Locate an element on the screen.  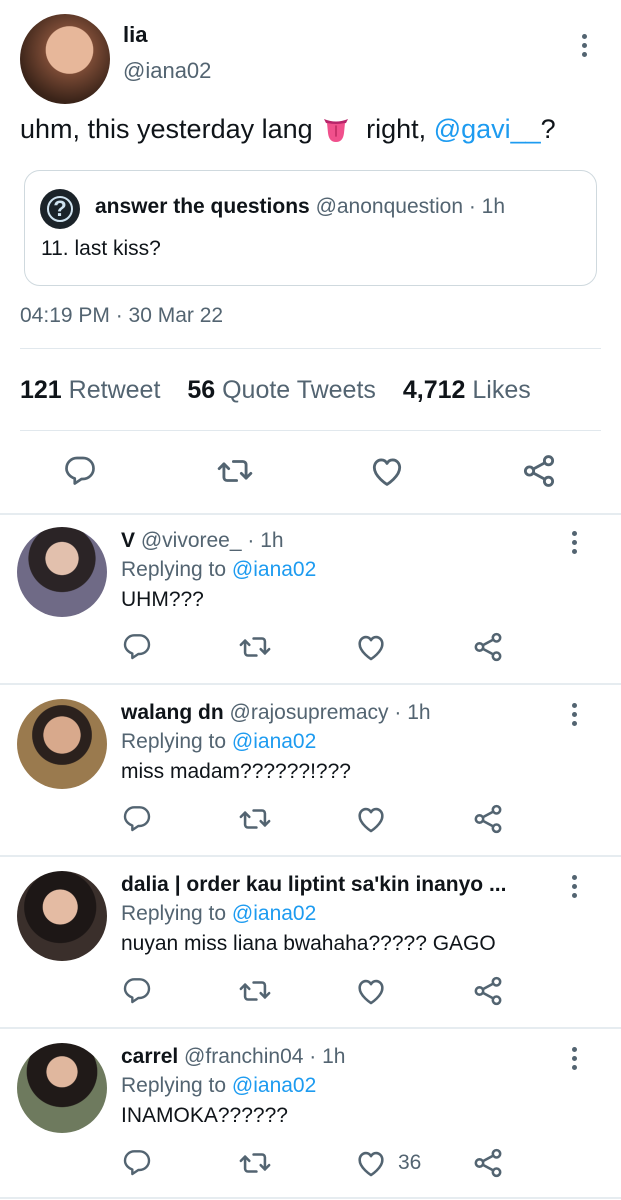
question-icon: ? is located at coordinates (60, 209).